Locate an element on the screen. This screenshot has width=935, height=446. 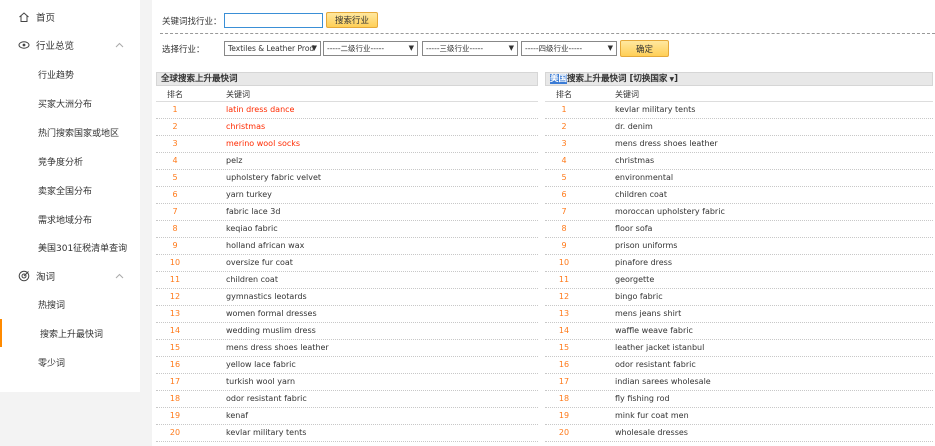
keyword-link: fabric lace 3d is located at coordinates (253, 211).